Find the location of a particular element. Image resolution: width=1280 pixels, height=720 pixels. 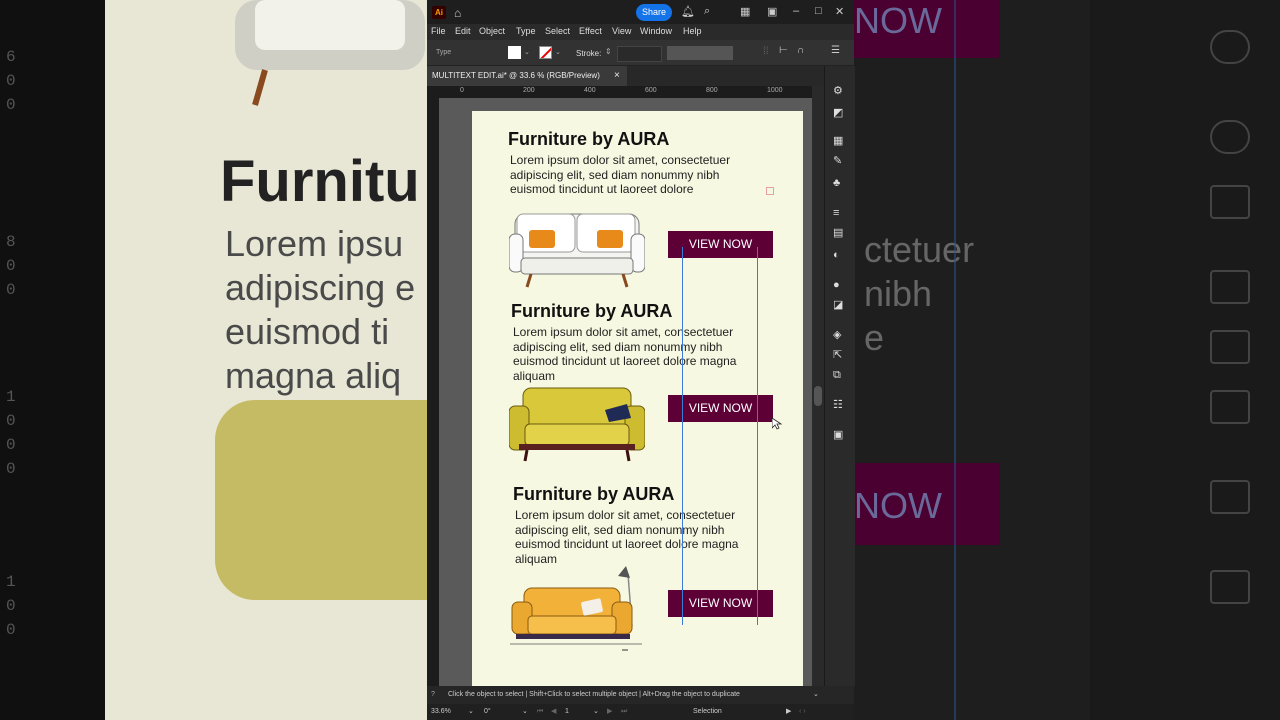

ghost-right-text: ctetuer nibh e is located at coordinates (919, 293).